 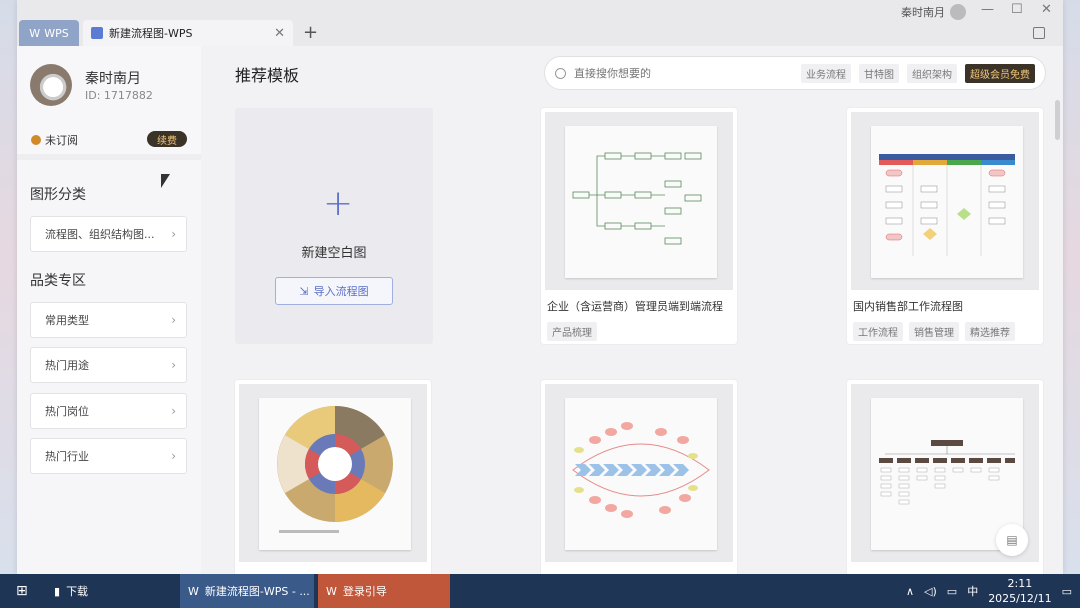 I want to click on template-tag: 销售管理, so click(x=934, y=331).